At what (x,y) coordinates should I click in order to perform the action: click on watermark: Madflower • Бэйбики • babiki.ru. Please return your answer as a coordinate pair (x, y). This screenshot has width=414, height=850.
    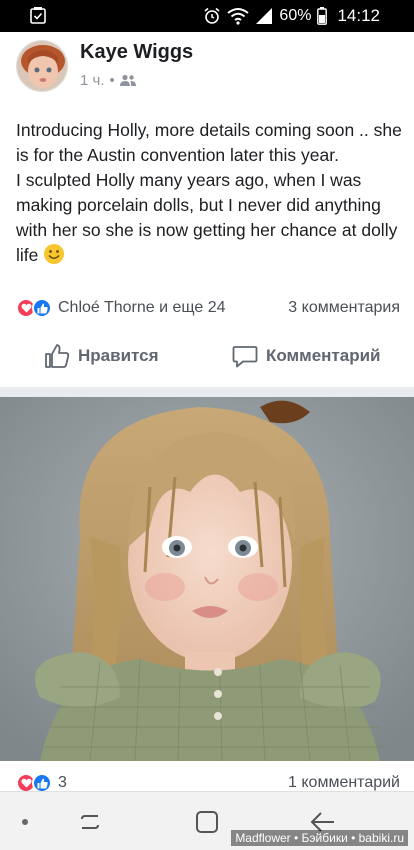
    Looking at the image, I should click on (319, 838).